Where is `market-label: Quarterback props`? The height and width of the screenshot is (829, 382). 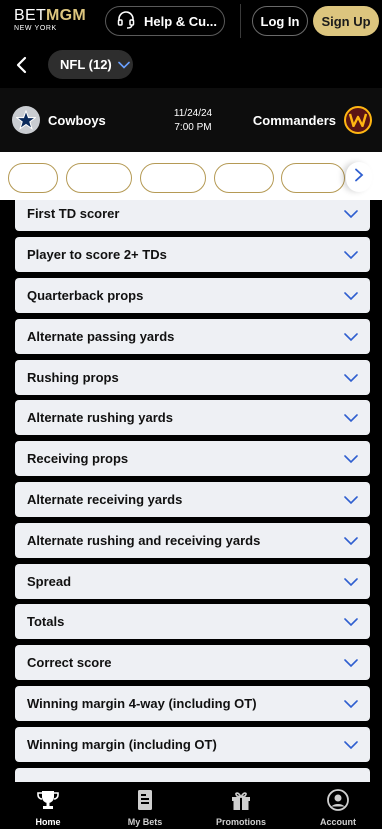
market-label: Quarterback props is located at coordinates (85, 295).